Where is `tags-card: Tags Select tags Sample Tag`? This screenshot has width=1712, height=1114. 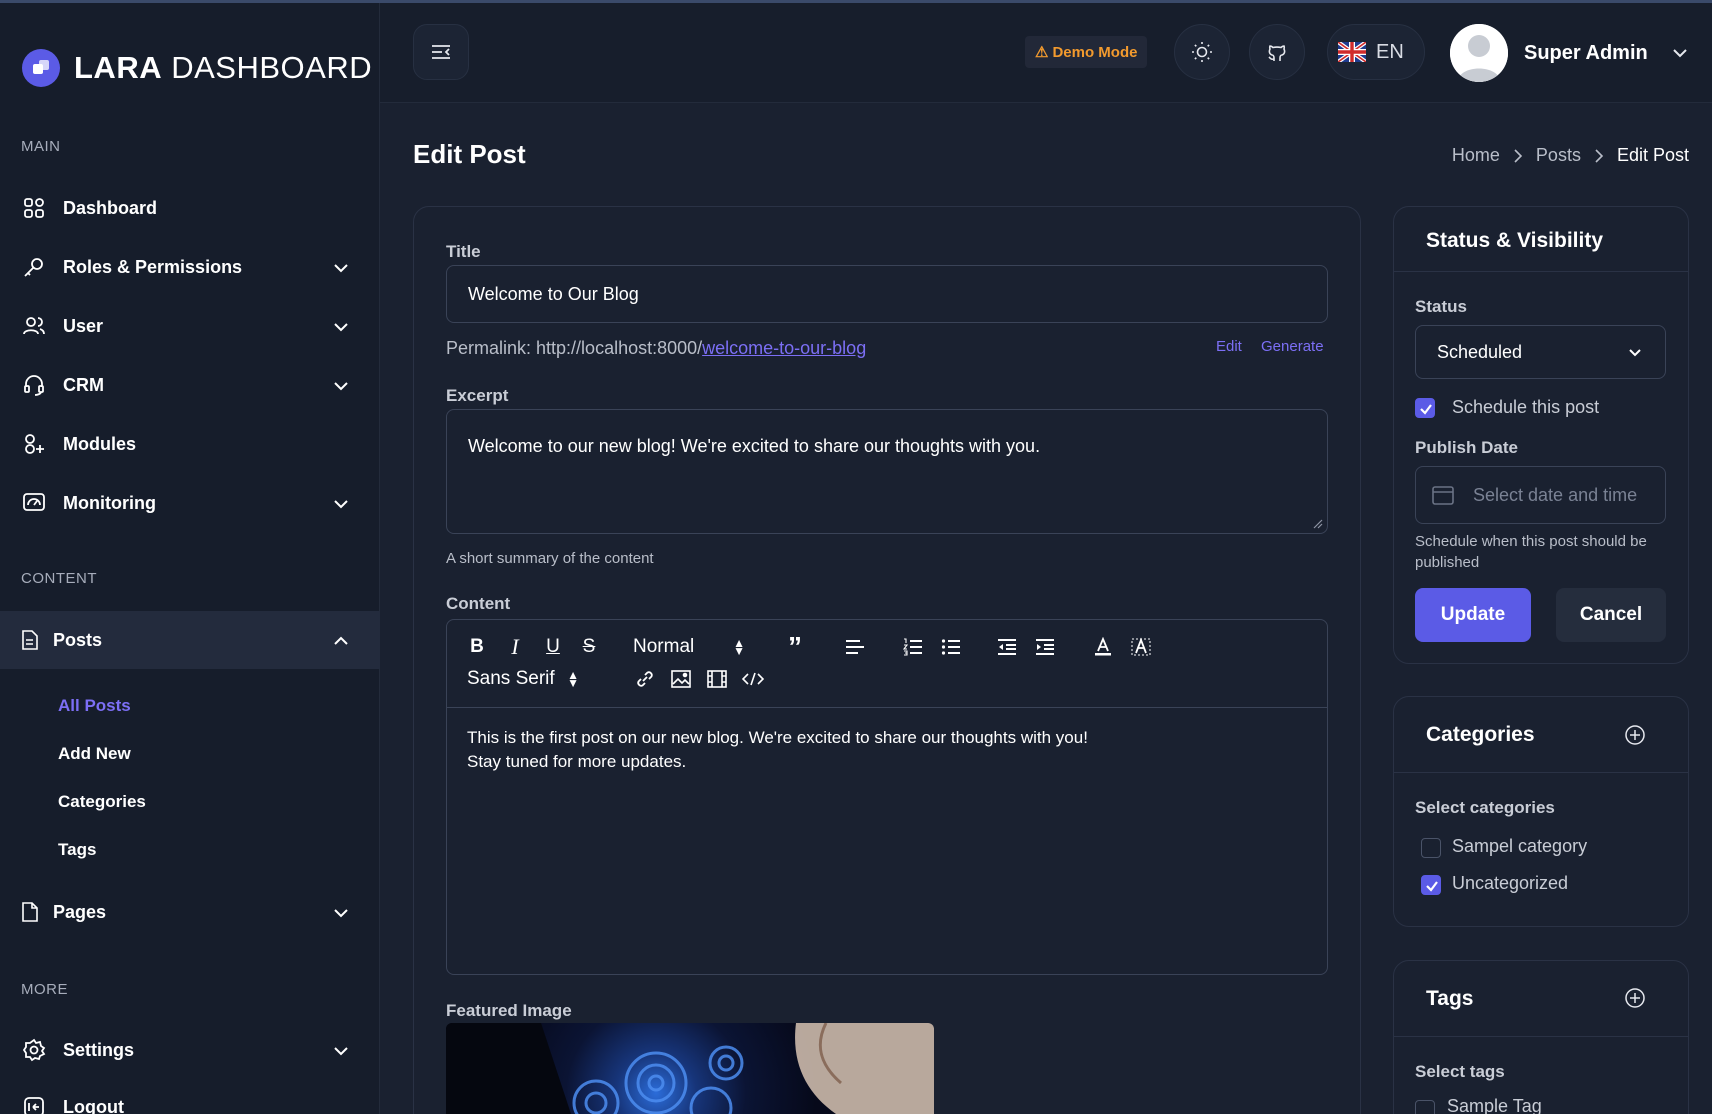
tags-card: Tags Select tags Sample Tag is located at coordinates (1541, 1037).